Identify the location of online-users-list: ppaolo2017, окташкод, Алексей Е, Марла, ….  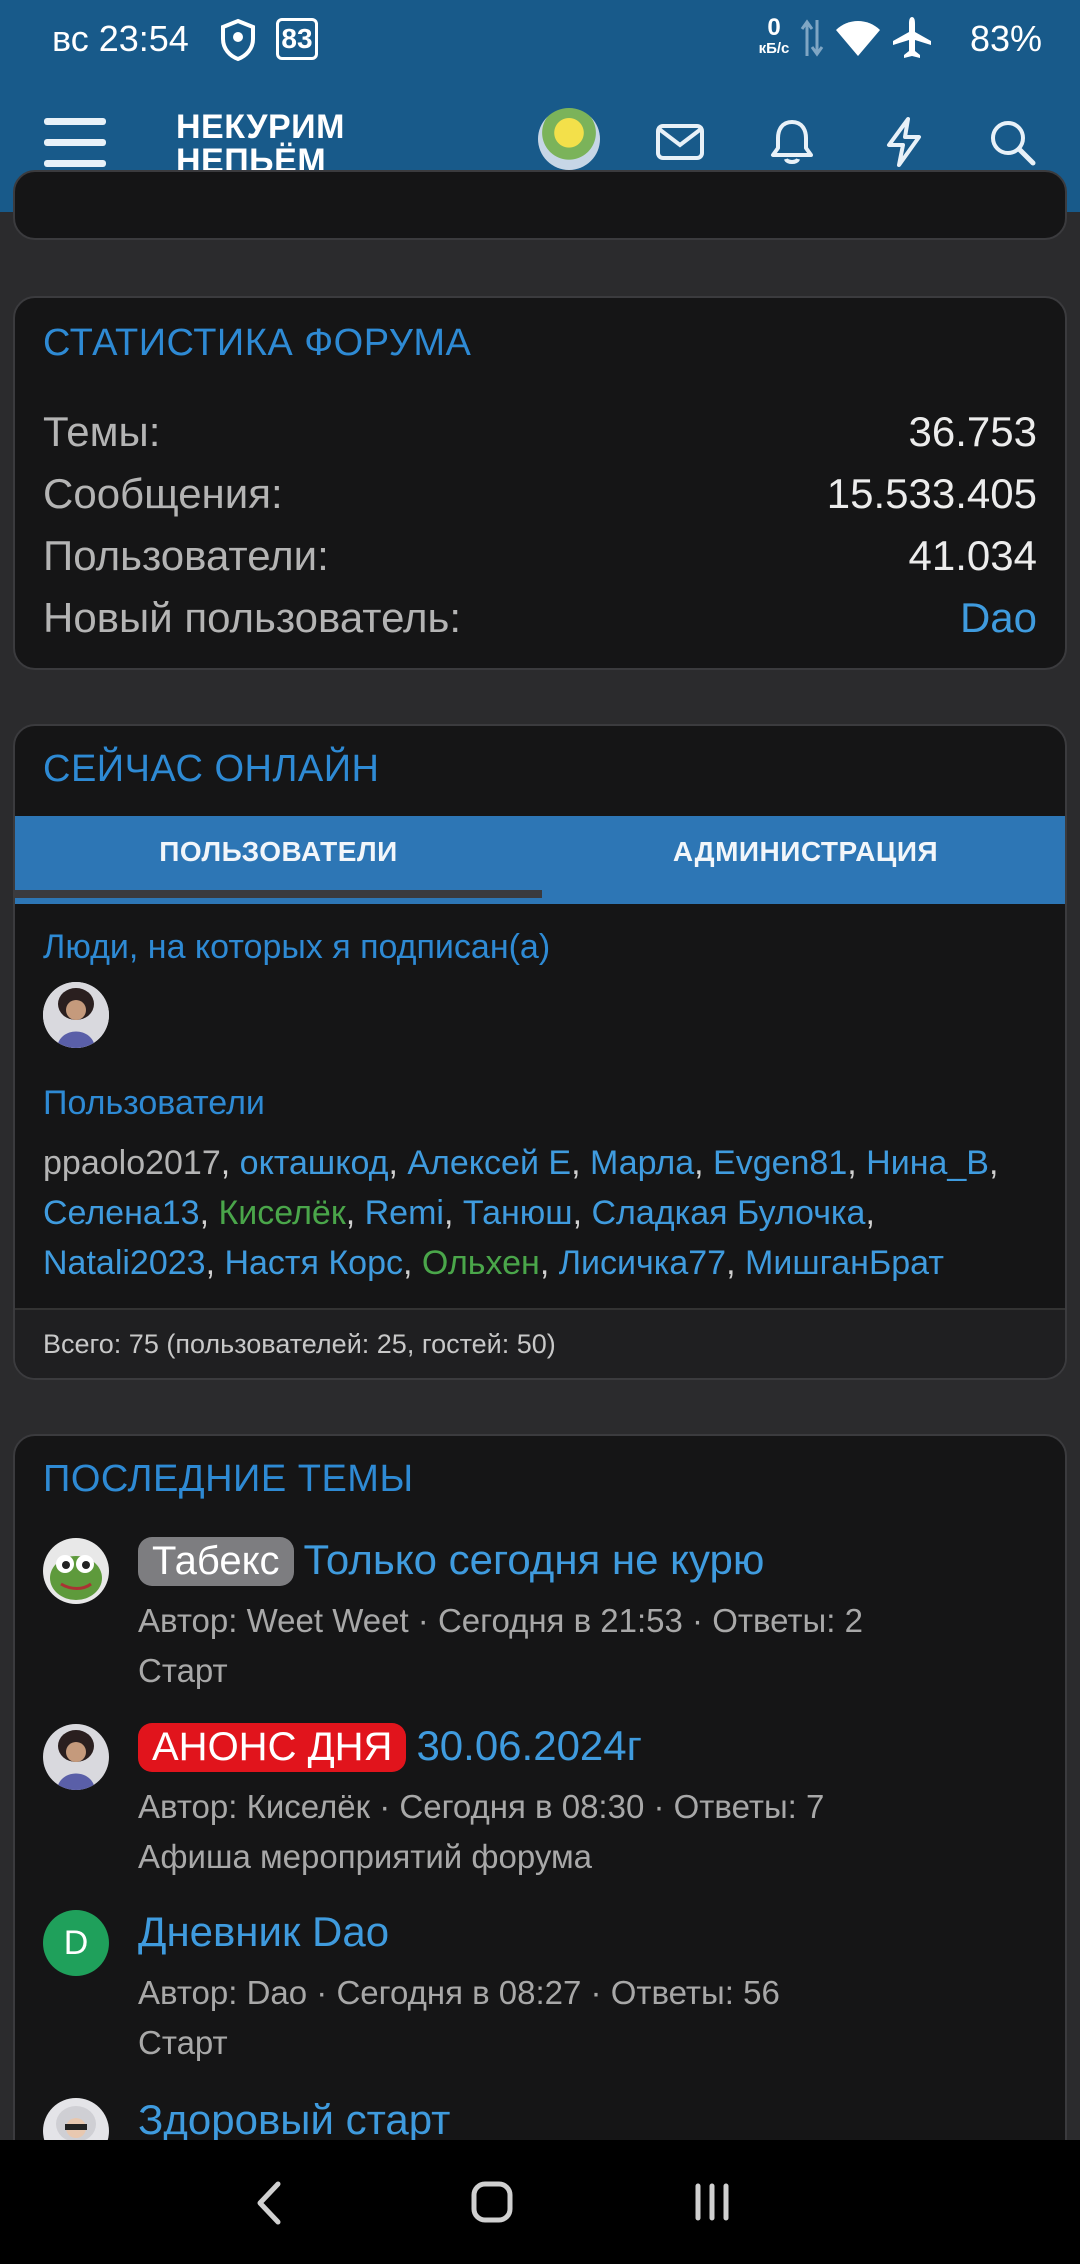
(521, 1213).